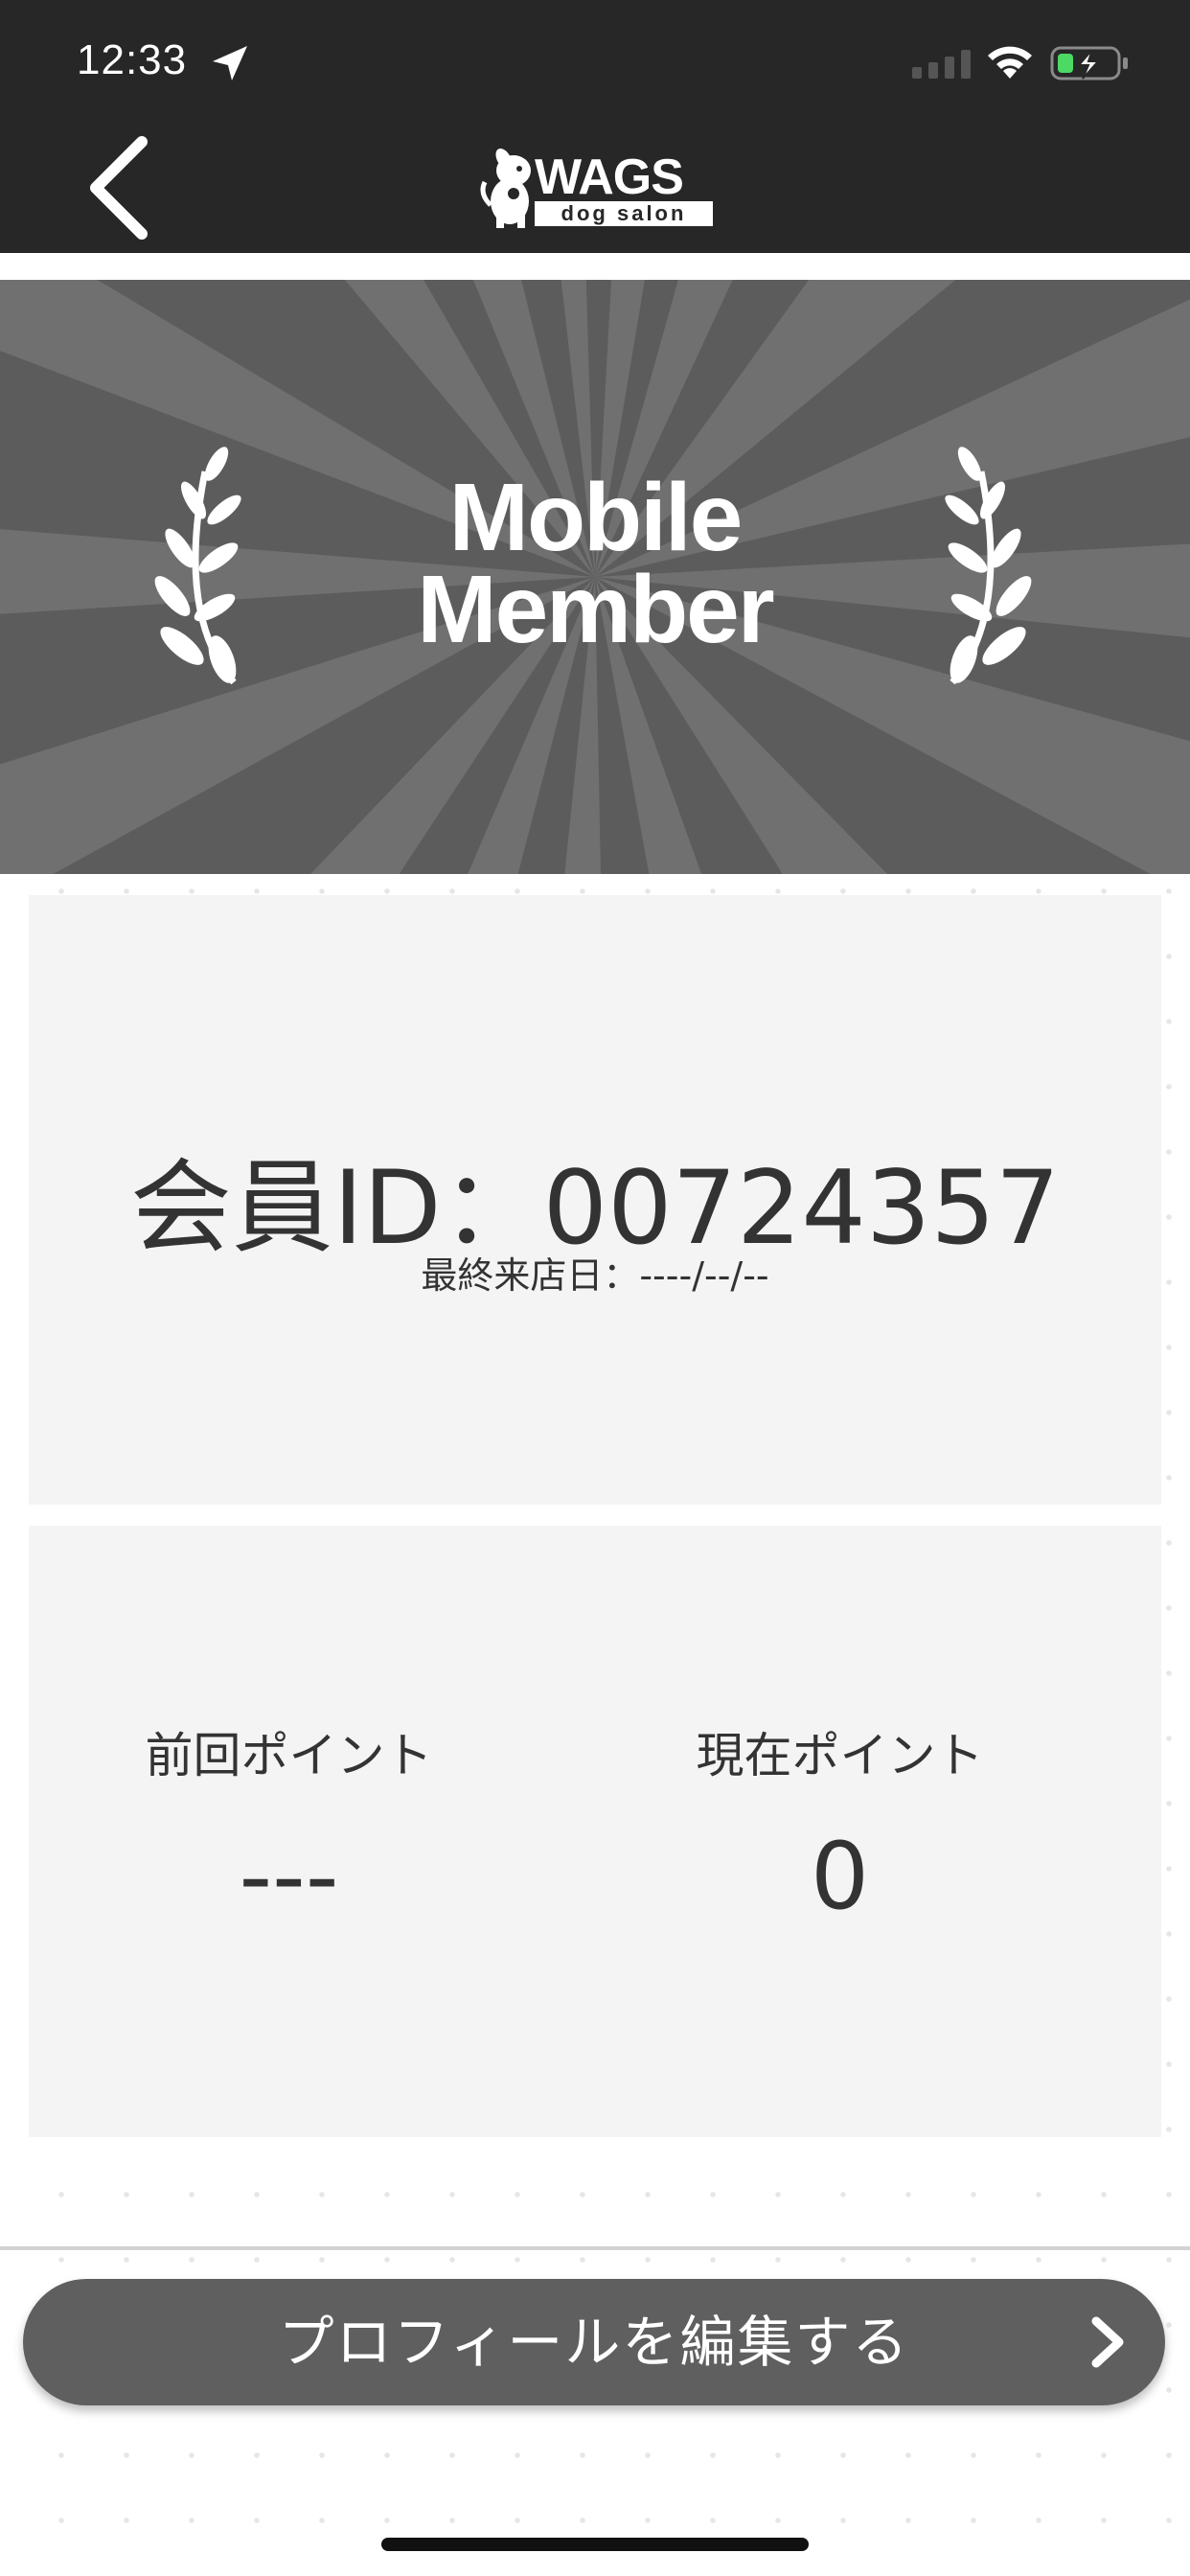 Image resolution: width=1190 pixels, height=2576 pixels. Describe the element at coordinates (595, 2248) in the screenshot. I see `divider` at that location.